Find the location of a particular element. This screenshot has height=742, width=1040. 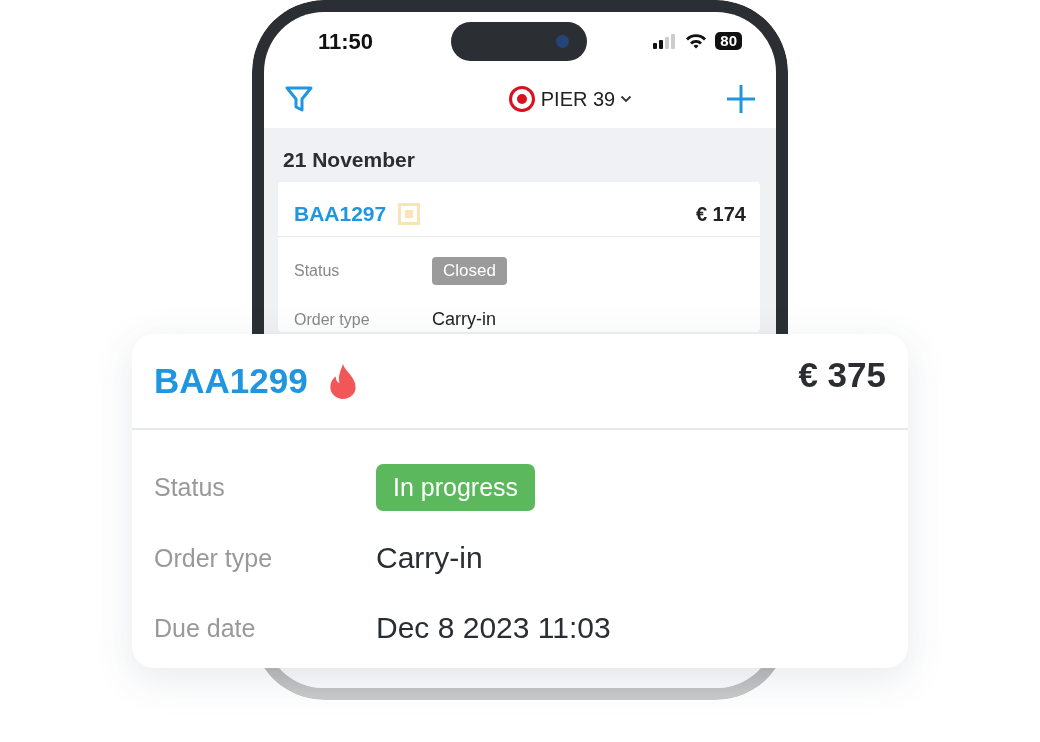

filter-icon is located at coordinates (299, 99).